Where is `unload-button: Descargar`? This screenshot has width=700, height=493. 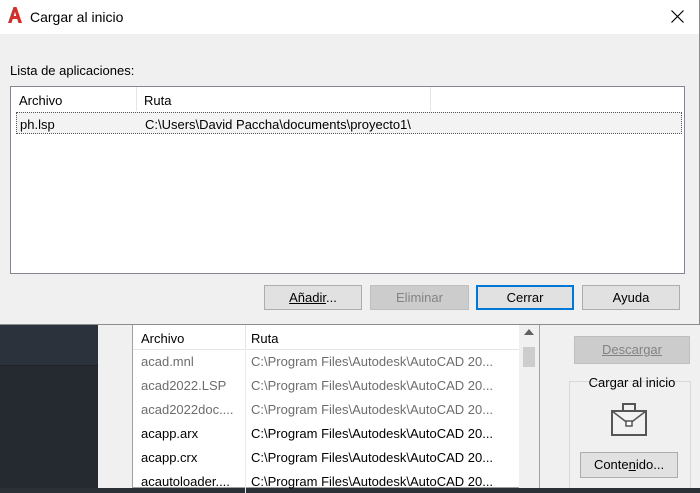
unload-button: Descargar is located at coordinates (632, 350).